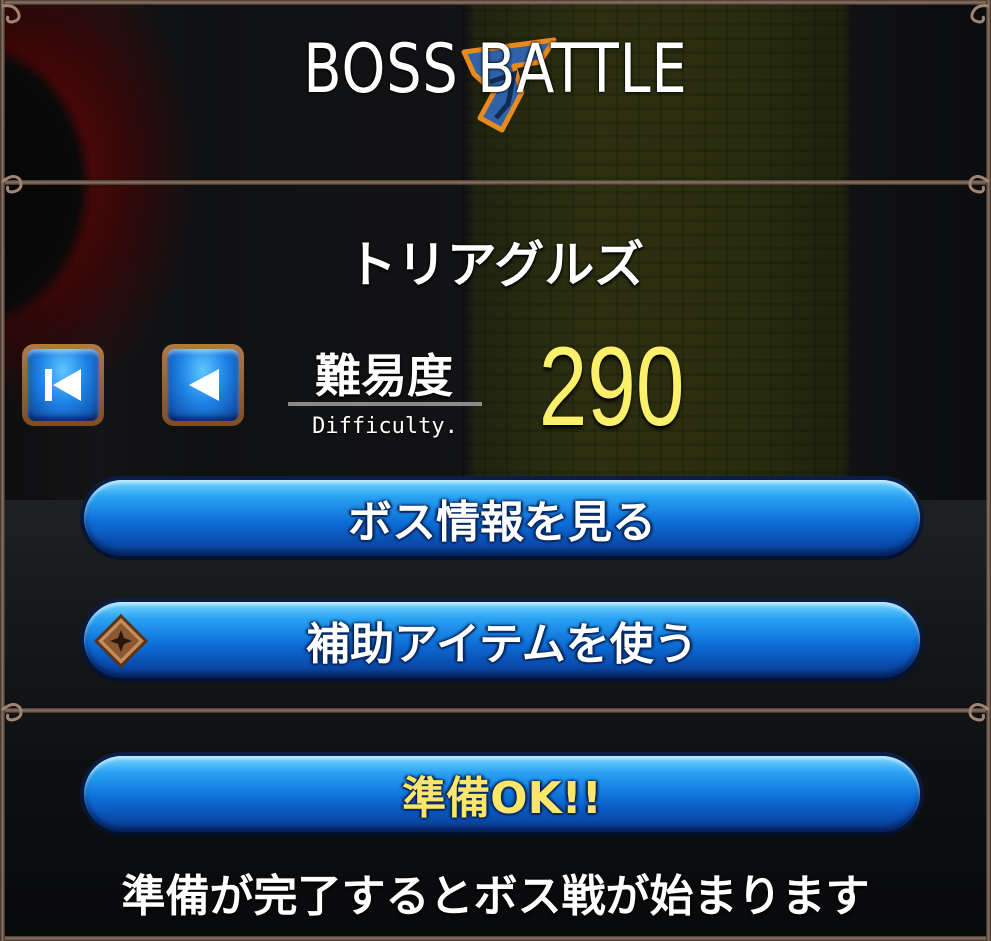 Image resolution: width=991 pixels, height=941 pixels. Describe the element at coordinates (385, 404) in the screenshot. I see `difficulty-underline` at that location.